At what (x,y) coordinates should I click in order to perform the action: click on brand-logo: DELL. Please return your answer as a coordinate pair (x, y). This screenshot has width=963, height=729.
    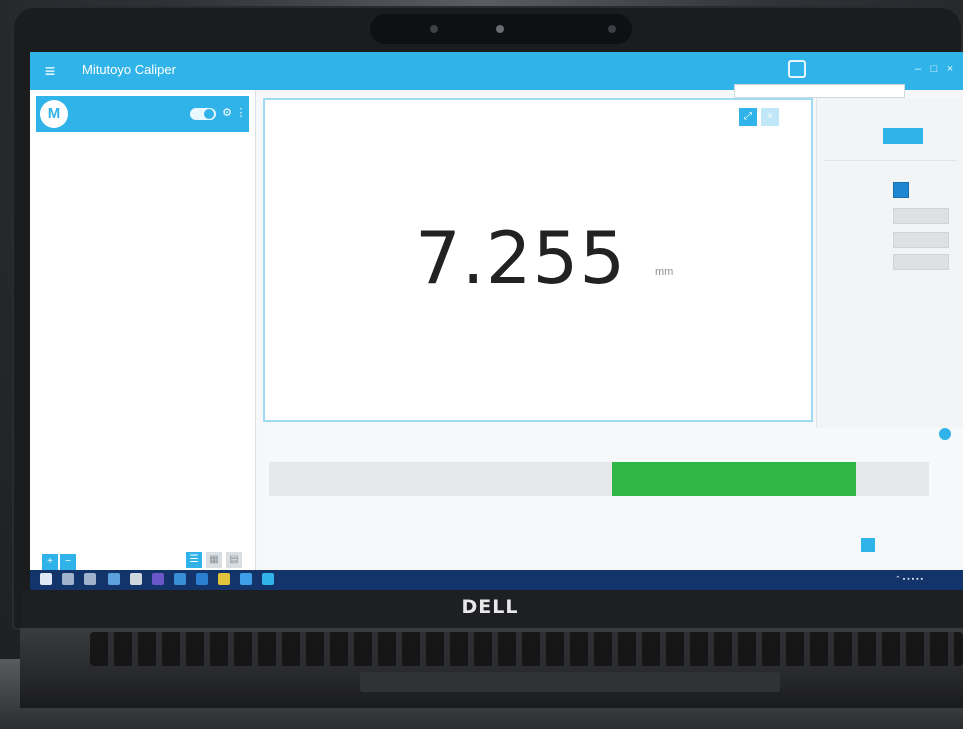
    Looking at the image, I should click on (490, 607).